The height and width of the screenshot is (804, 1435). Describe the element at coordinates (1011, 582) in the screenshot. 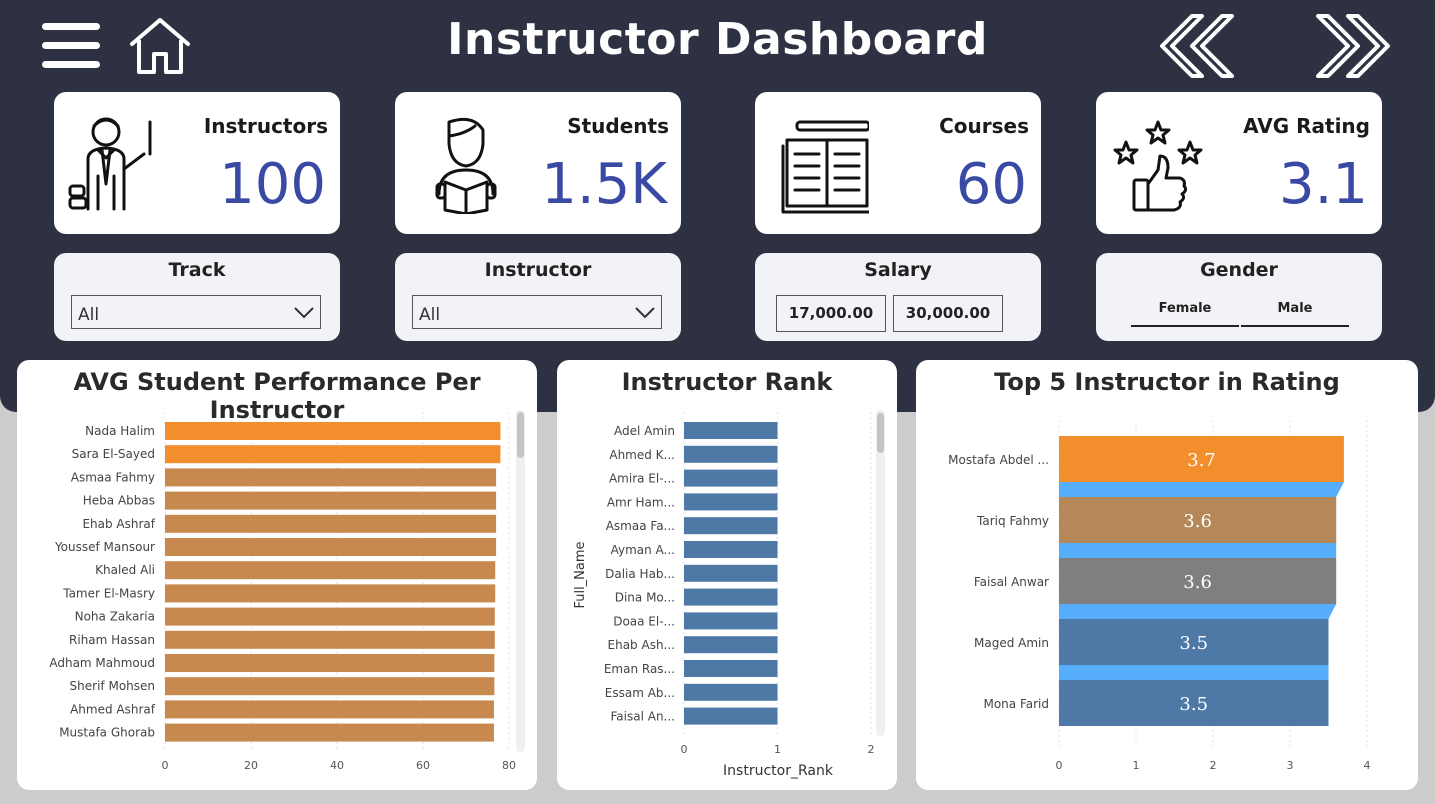

I see `category-label: Faisal Anwar` at that location.